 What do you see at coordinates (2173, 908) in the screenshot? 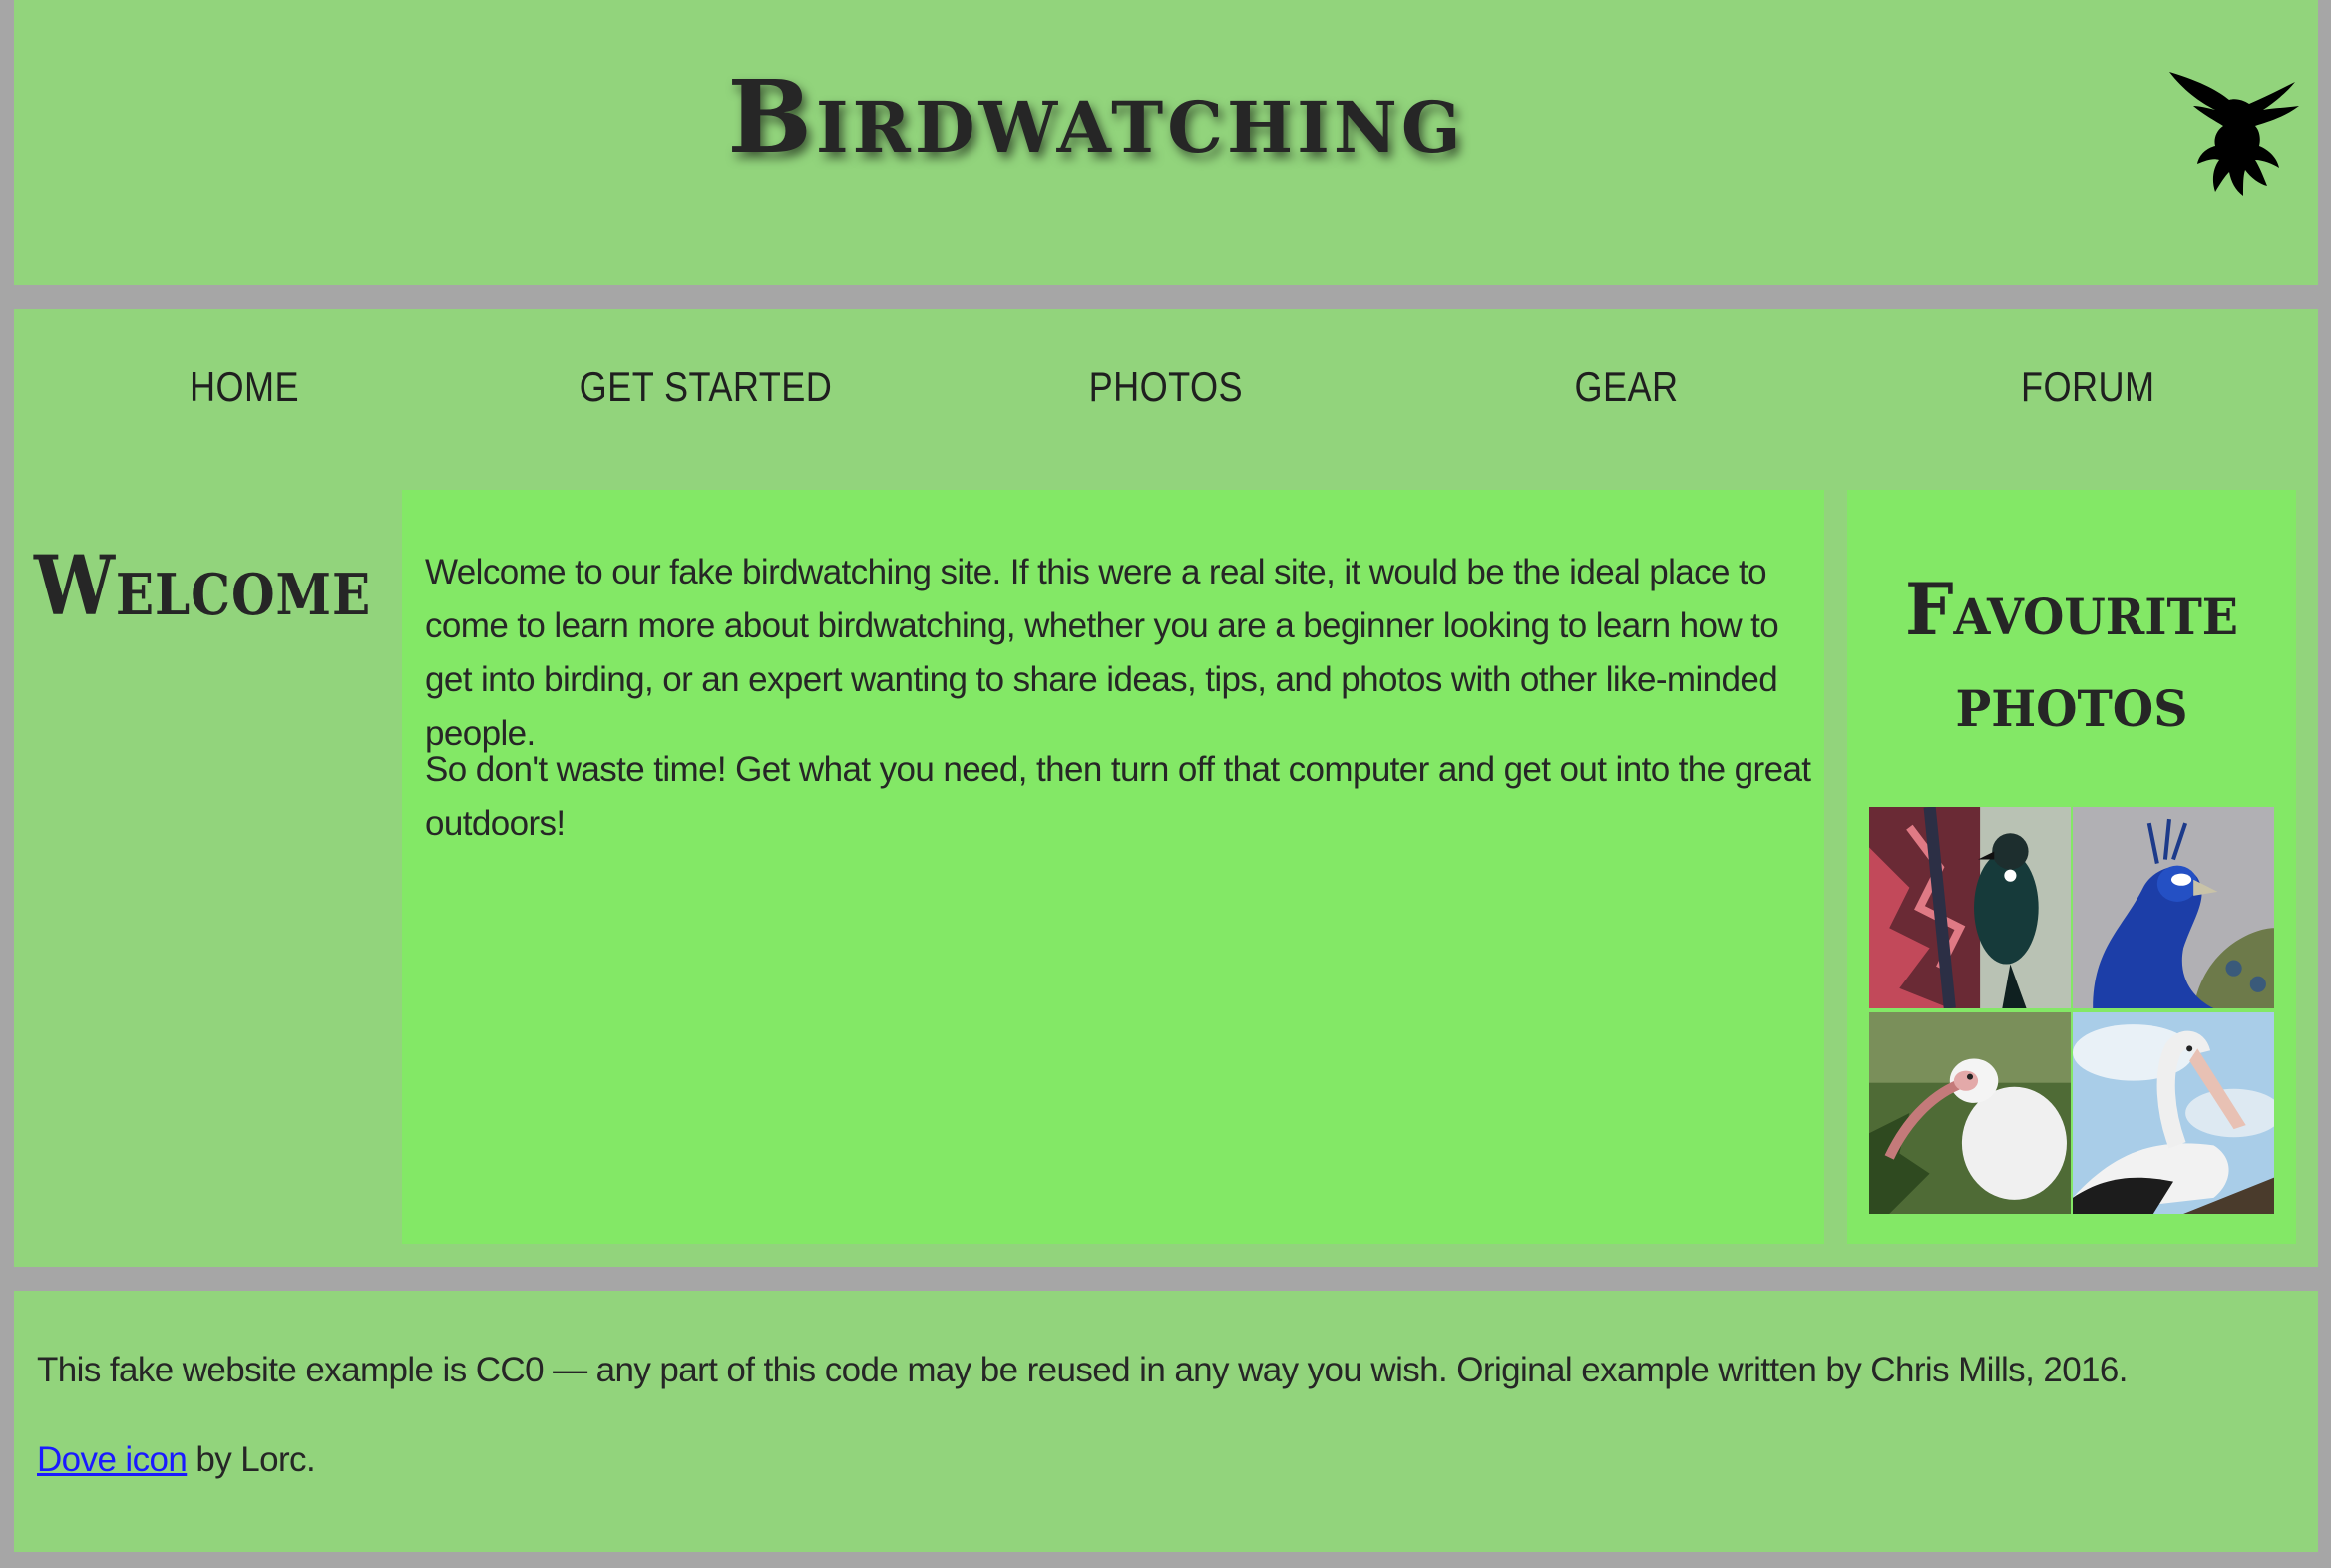
I see `peacock-photo` at bounding box center [2173, 908].